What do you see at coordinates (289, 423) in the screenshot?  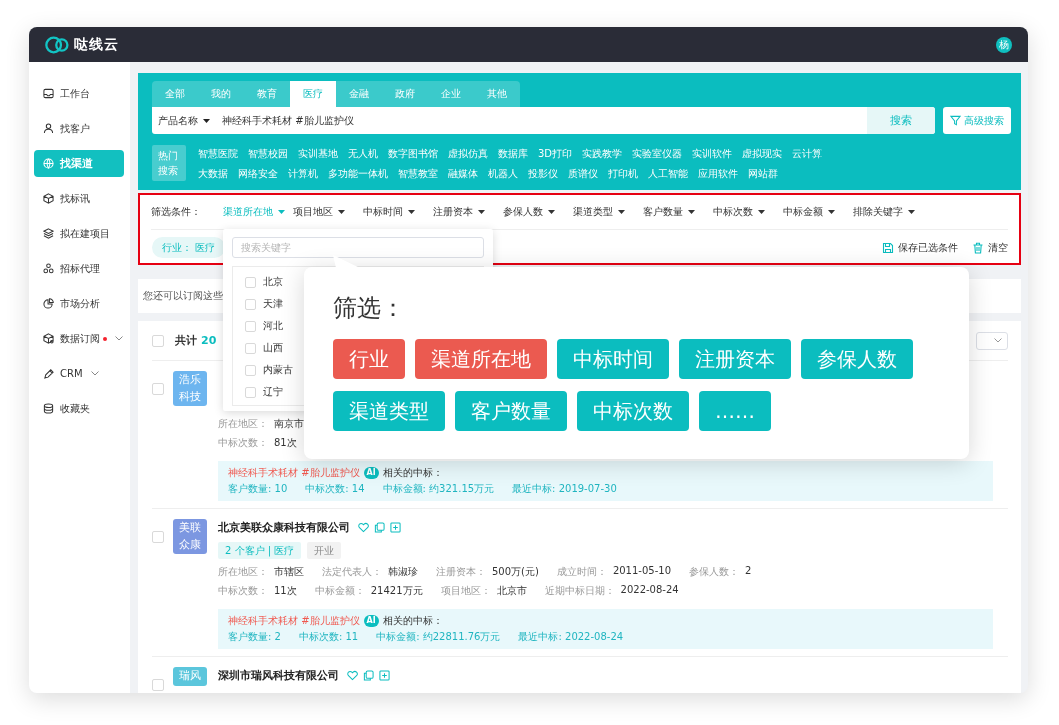 I see `field-value: 南京市` at bounding box center [289, 423].